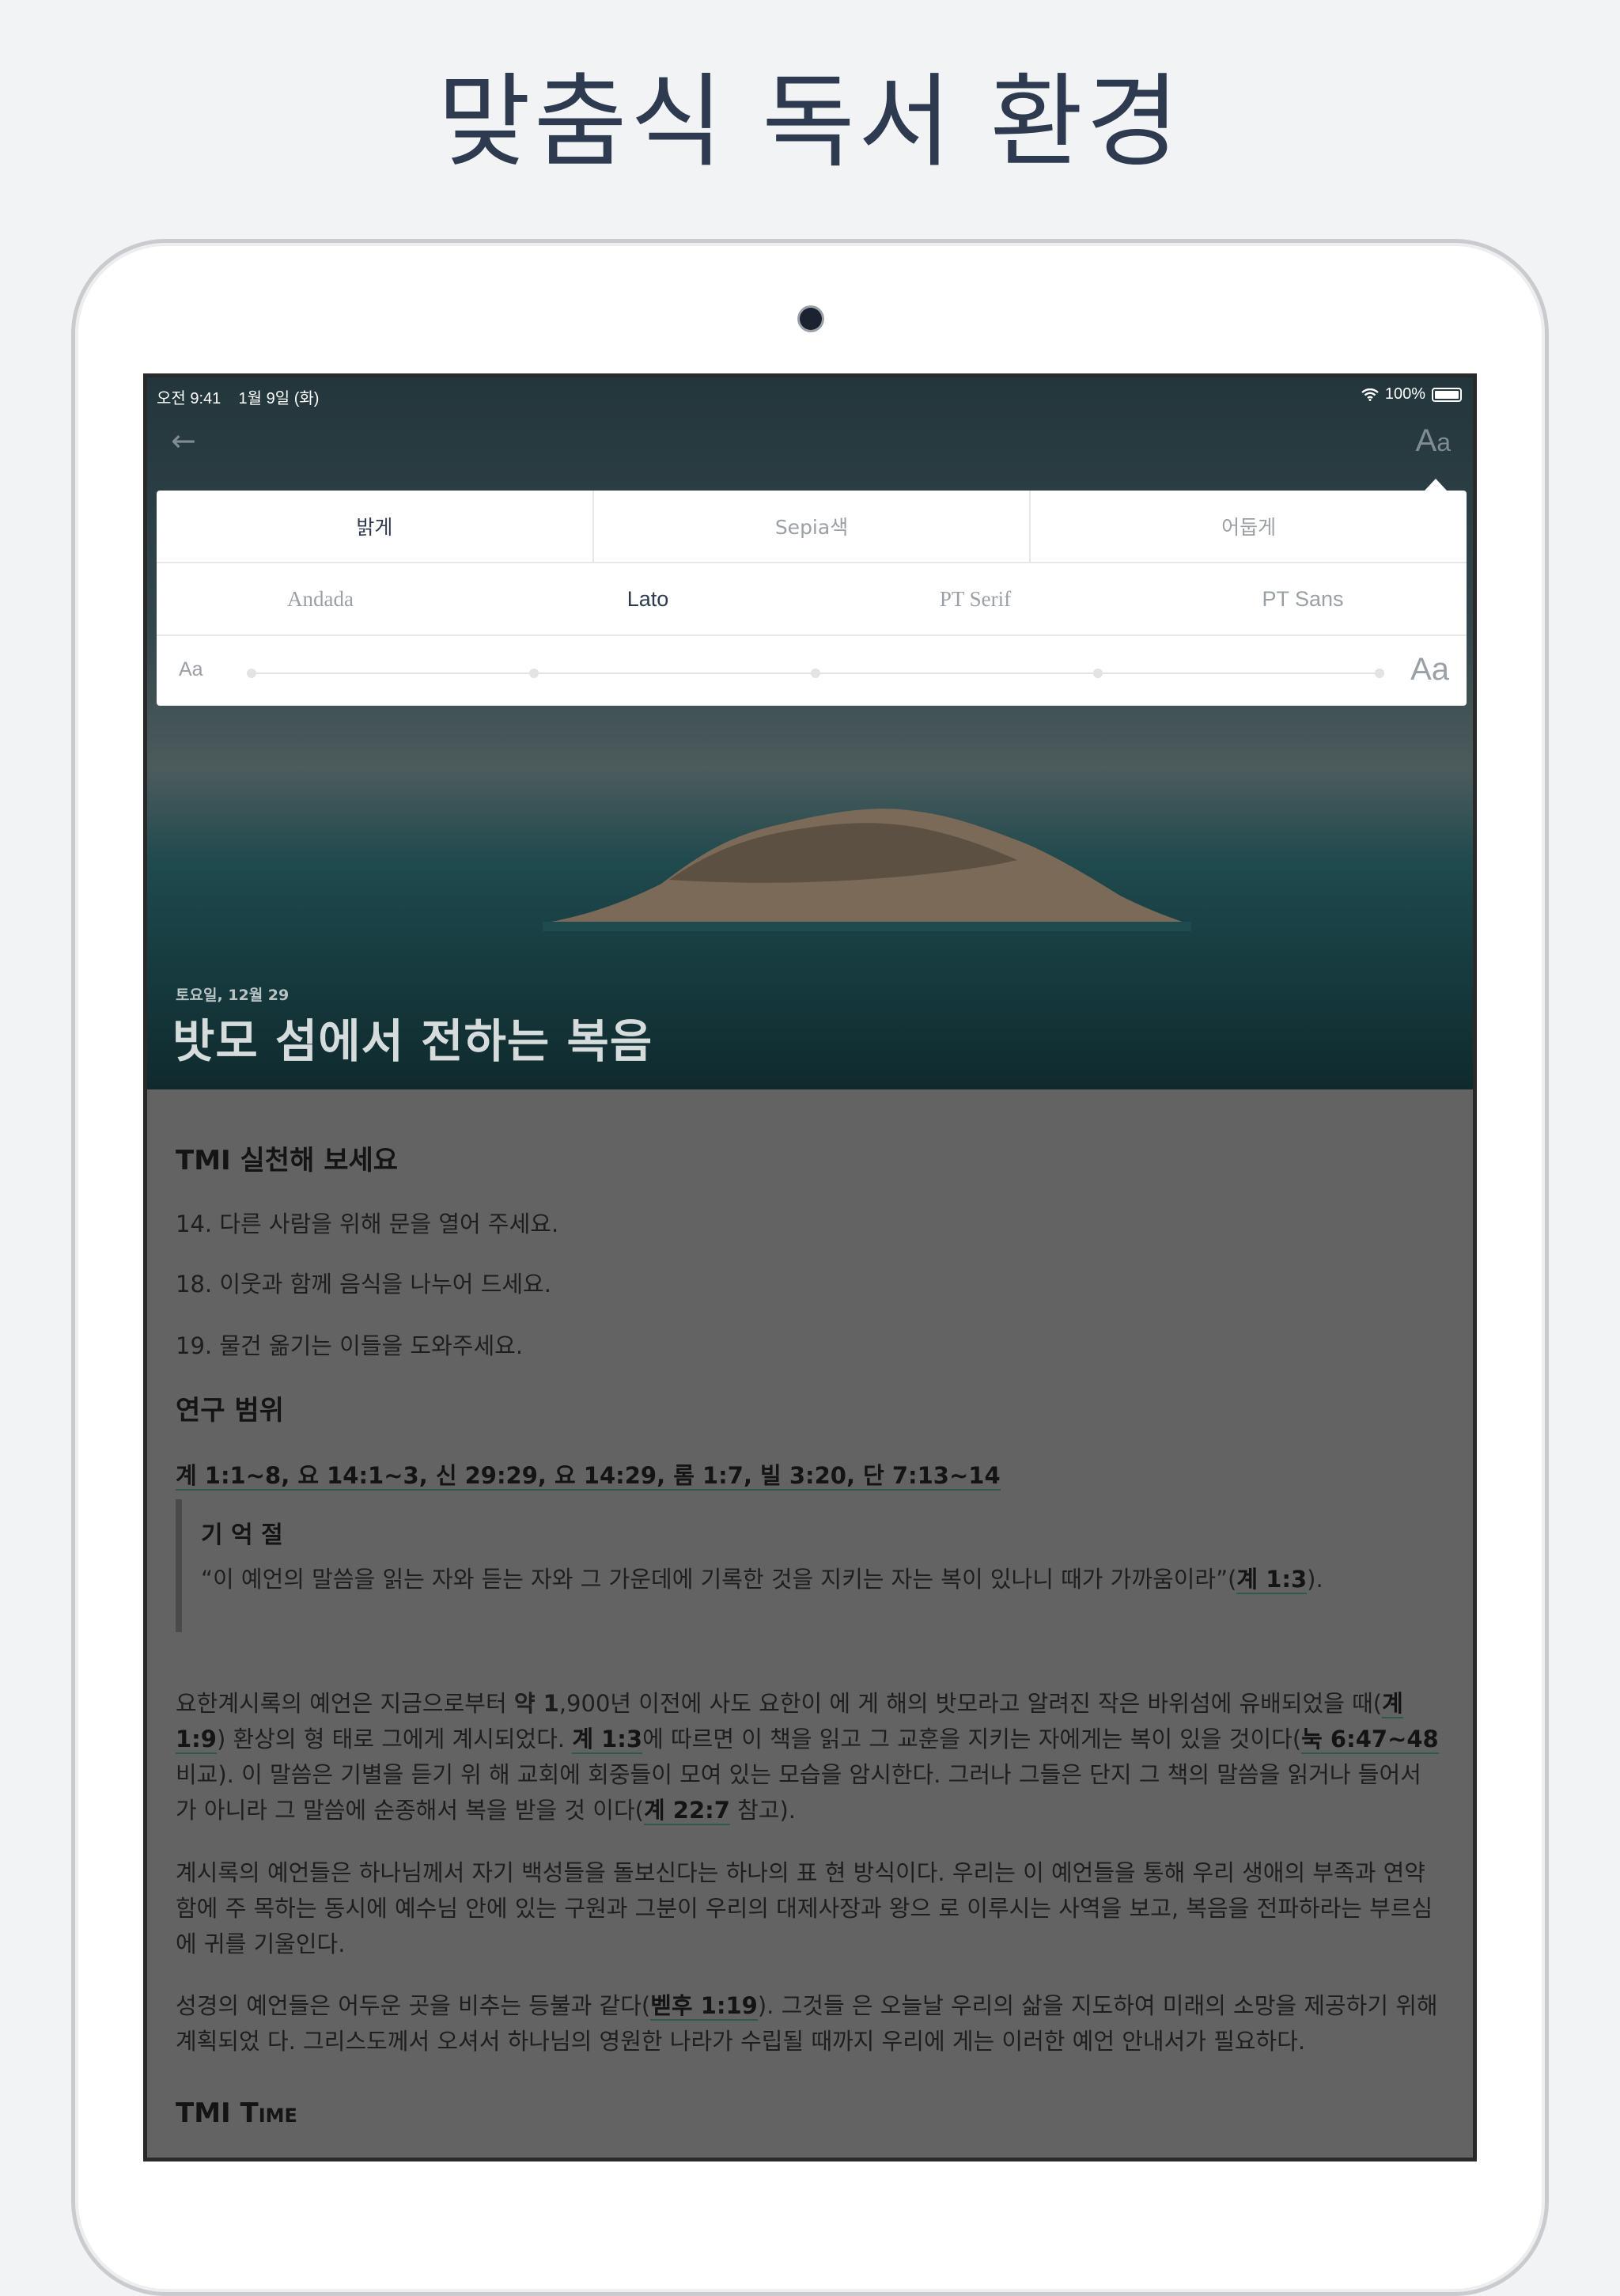 This screenshot has height=2296, width=1620. Describe the element at coordinates (1447, 394) in the screenshot. I see `battery-icon` at that location.